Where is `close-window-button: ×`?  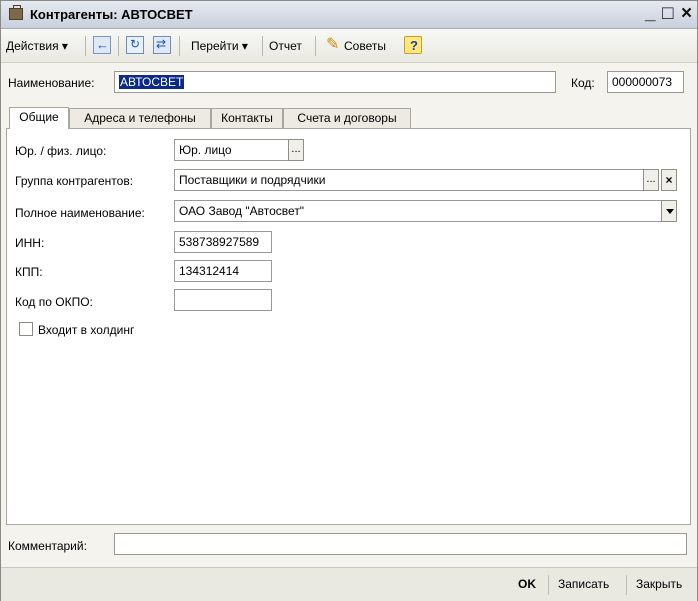 close-window-button: × is located at coordinates (686, 14).